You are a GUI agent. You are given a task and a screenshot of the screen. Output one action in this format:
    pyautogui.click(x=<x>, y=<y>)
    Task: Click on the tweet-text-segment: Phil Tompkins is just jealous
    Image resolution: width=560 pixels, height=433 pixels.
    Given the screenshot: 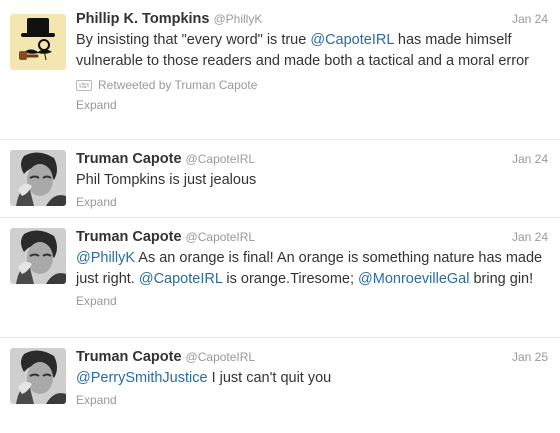 What is the action you would take?
    pyautogui.click(x=166, y=180)
    